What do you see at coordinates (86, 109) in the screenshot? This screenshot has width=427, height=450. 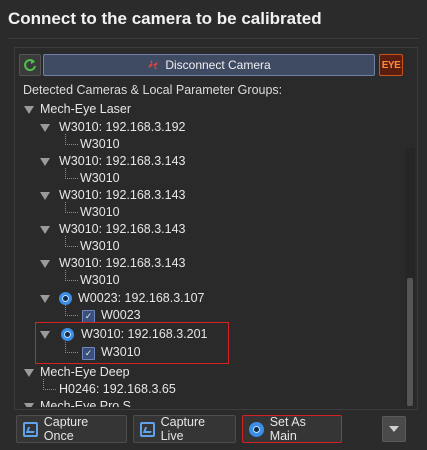 I see `tree-group-label: Mech-Eye Laser` at bounding box center [86, 109].